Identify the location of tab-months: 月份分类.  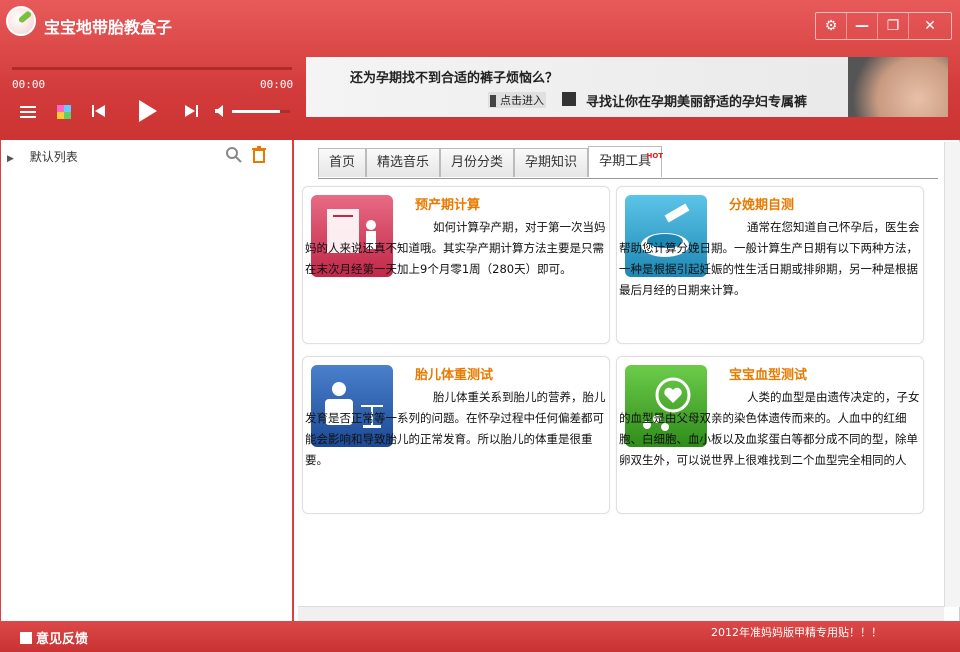
(477, 162).